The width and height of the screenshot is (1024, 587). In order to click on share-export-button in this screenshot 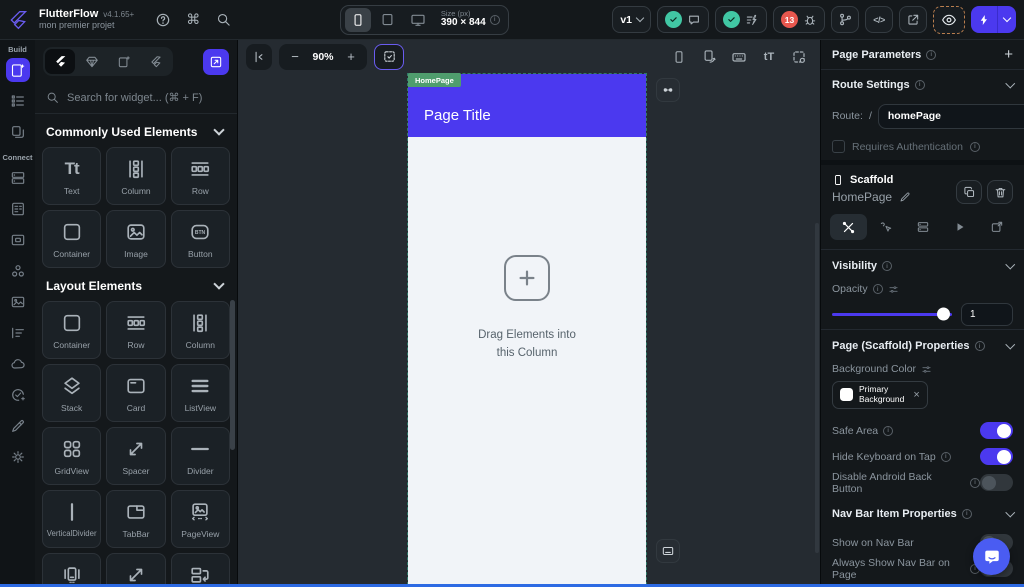, I will do `click(913, 19)`.